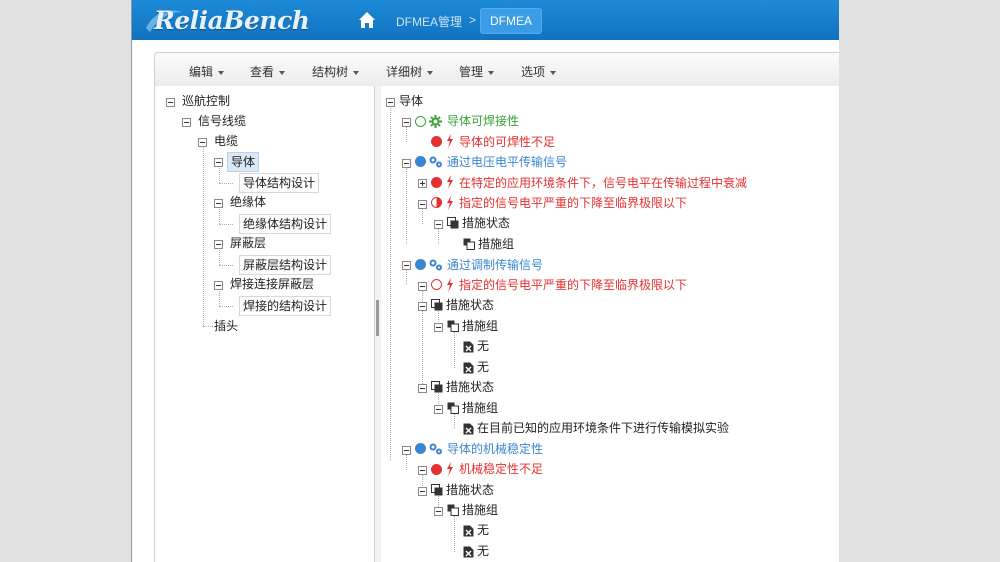 The width and height of the screenshot is (1000, 562). I want to click on gears-icon, so click(435, 449).